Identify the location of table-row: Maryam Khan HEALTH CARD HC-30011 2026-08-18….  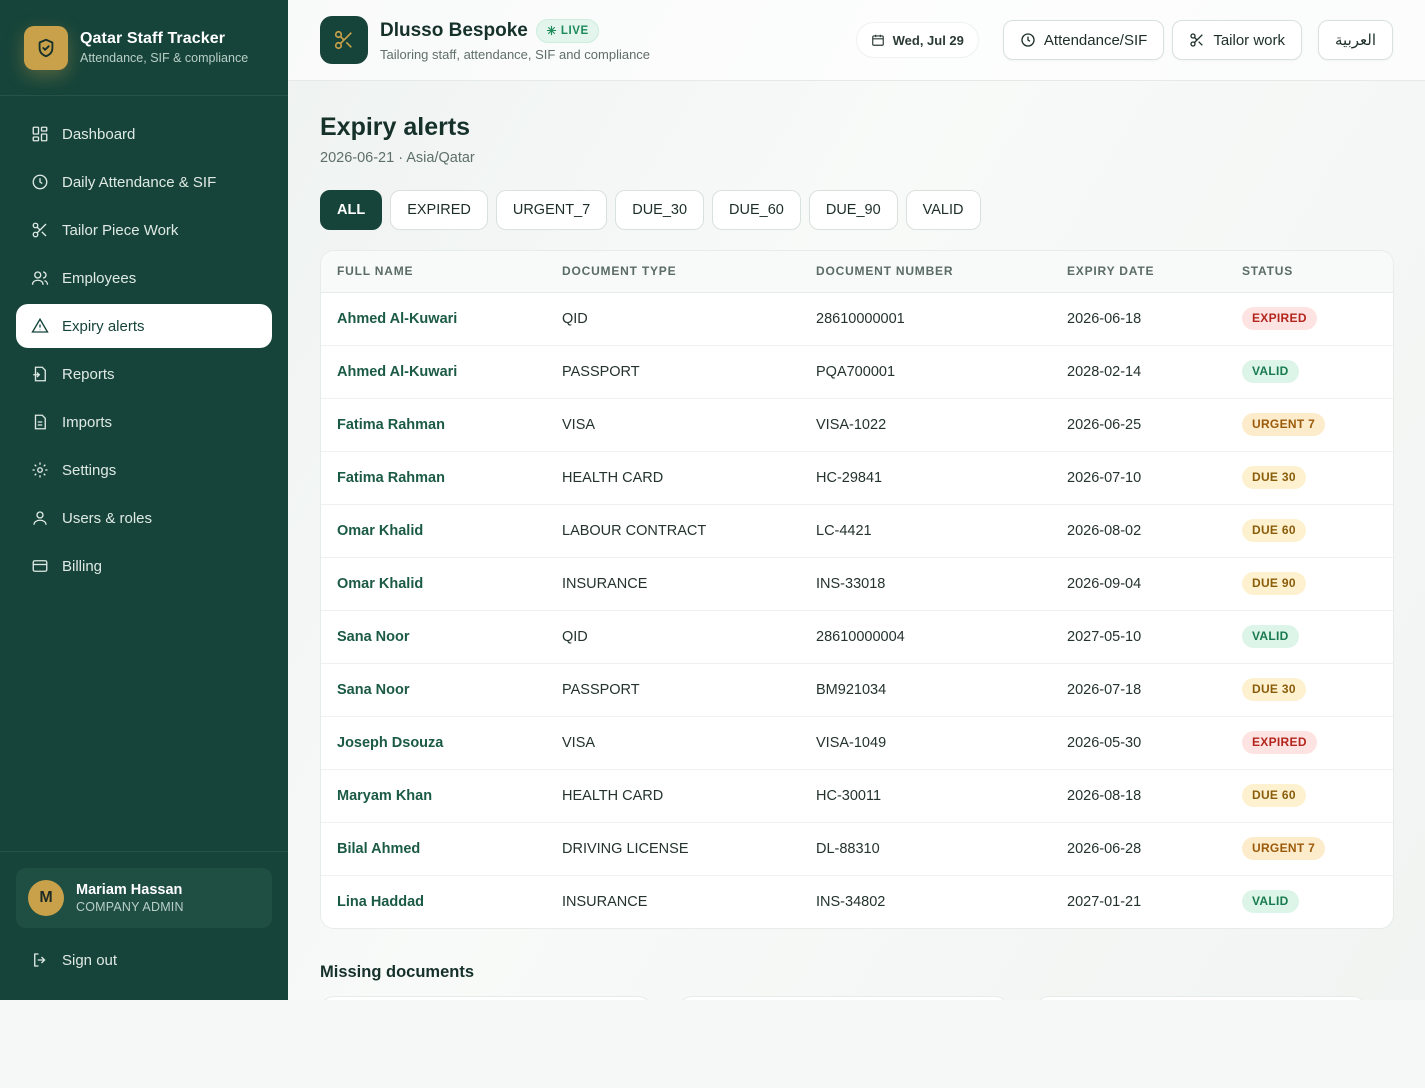
(857, 796).